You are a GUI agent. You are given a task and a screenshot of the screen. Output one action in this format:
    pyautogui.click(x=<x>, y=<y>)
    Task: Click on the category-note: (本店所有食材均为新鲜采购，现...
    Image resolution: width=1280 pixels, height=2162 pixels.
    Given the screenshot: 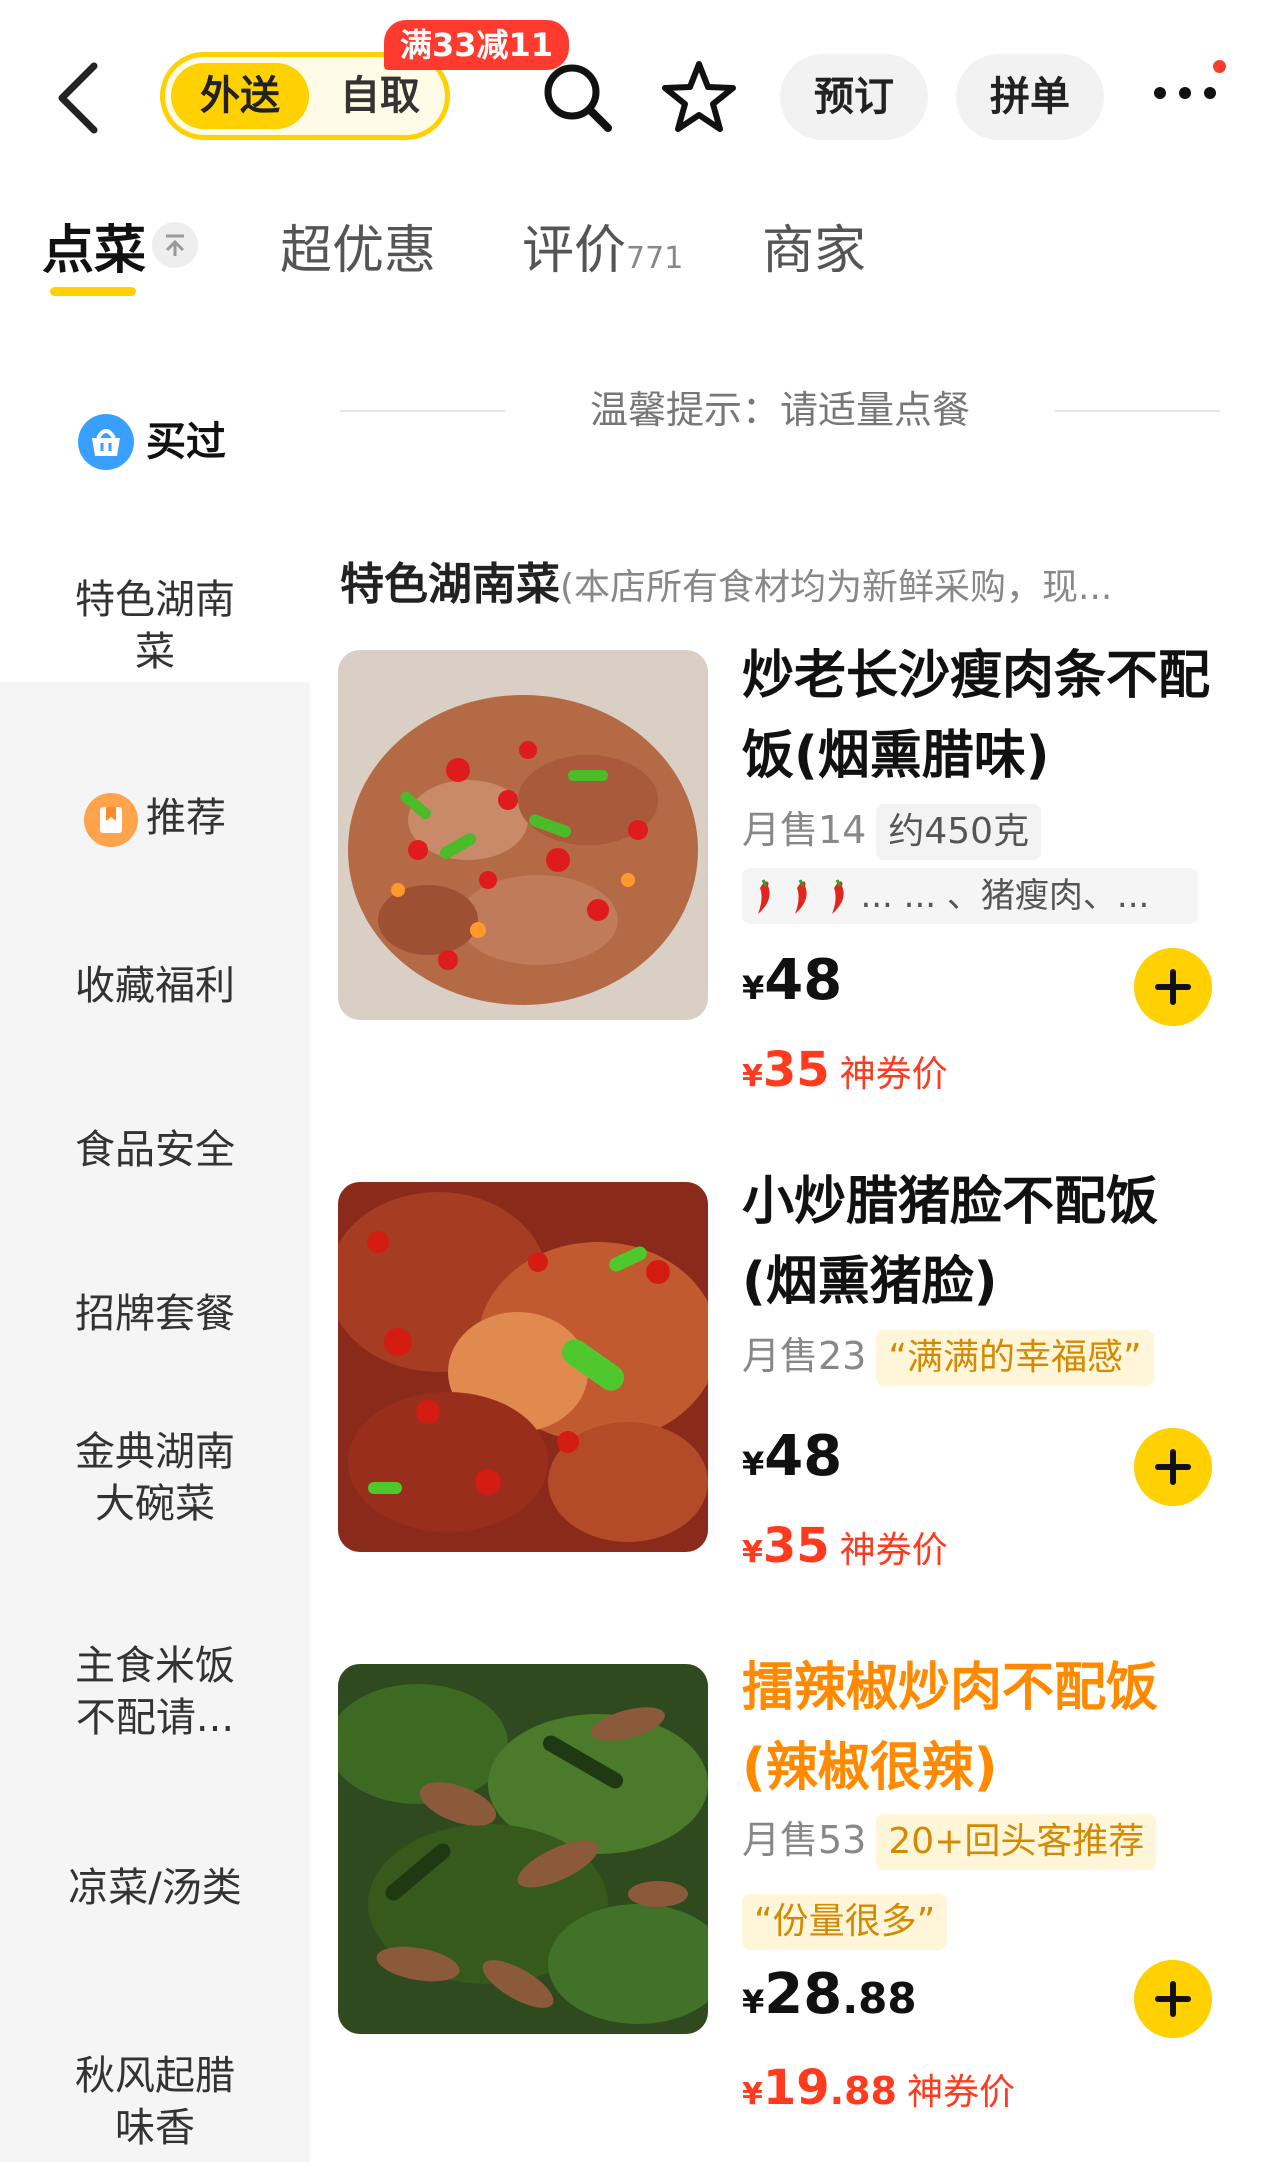 What is the action you would take?
    pyautogui.click(x=836, y=587)
    